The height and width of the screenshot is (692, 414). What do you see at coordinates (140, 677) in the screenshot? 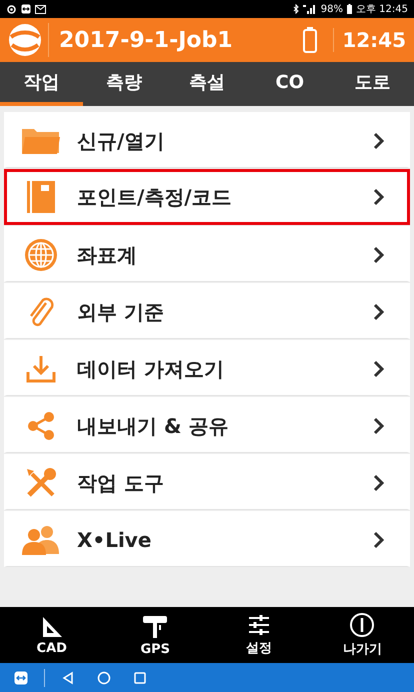
I see `recent-apps-icon` at bounding box center [140, 677].